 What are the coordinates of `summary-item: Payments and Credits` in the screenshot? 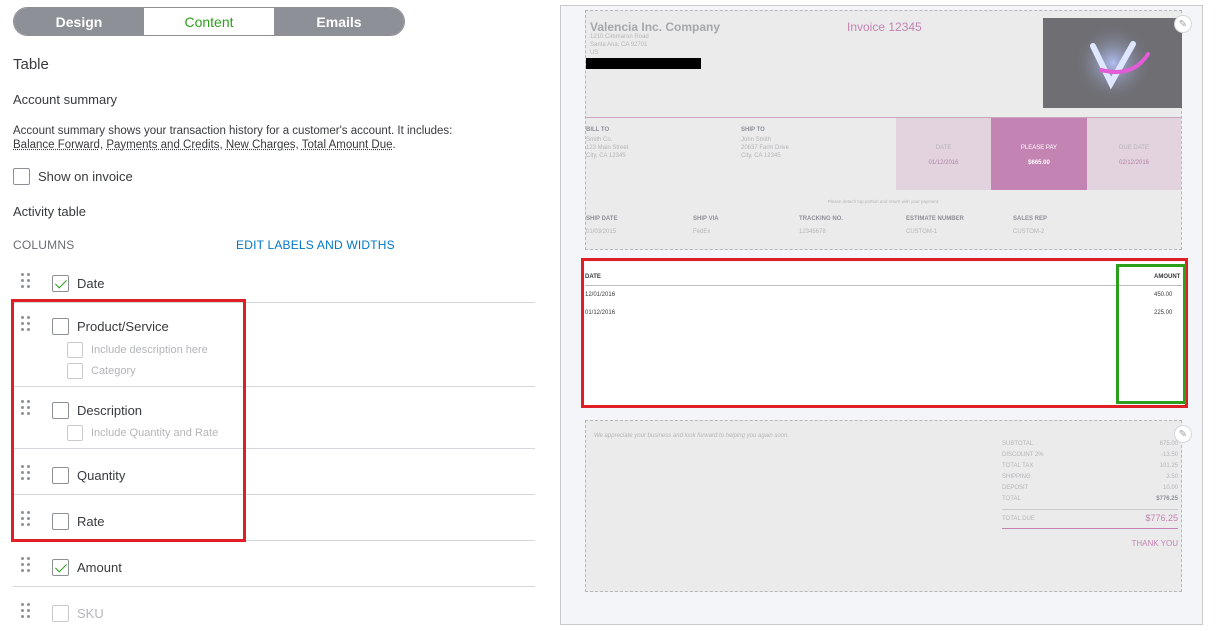 It's located at (163, 145).